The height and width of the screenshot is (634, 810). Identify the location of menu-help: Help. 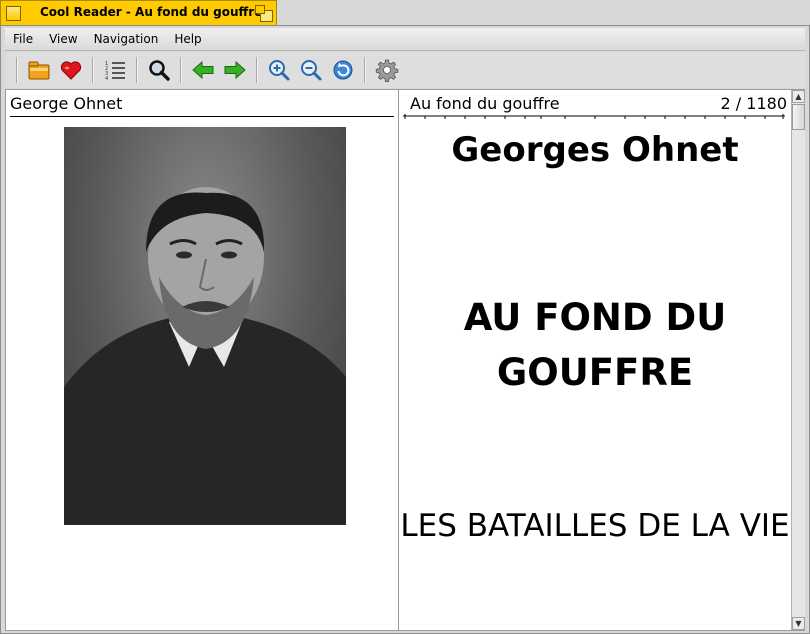
(187, 39).